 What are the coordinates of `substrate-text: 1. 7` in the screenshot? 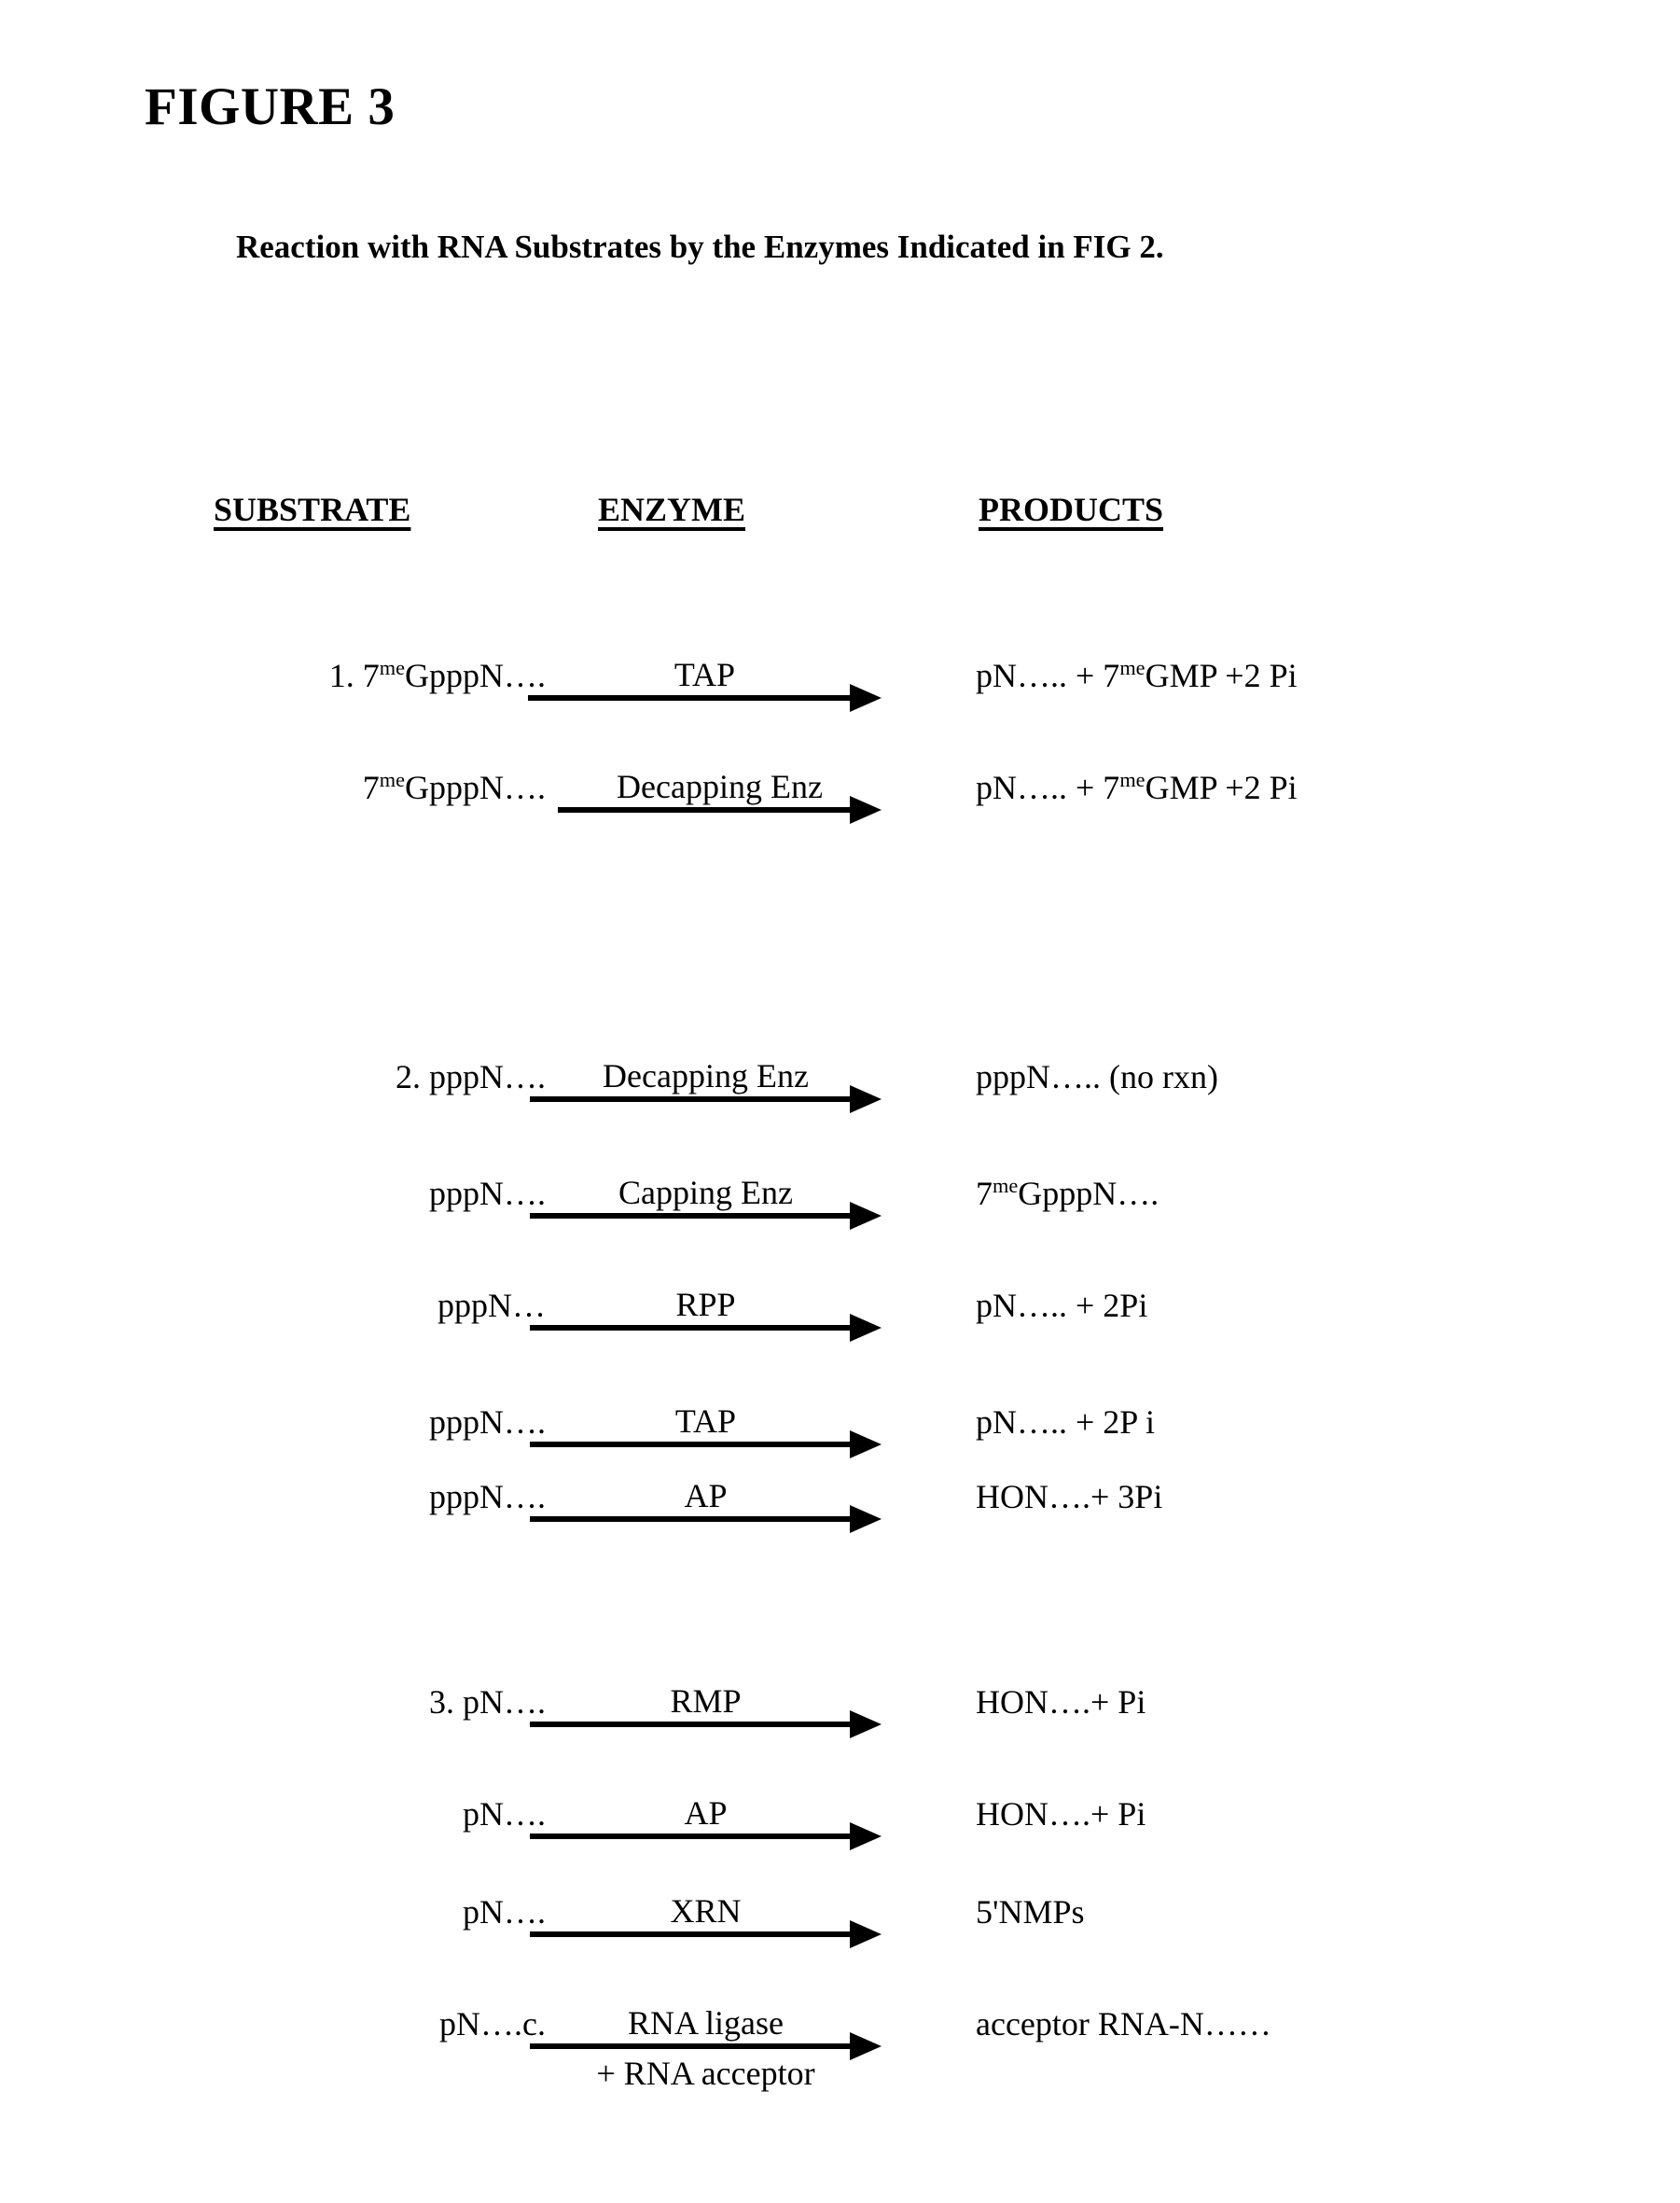 It's located at (354, 675).